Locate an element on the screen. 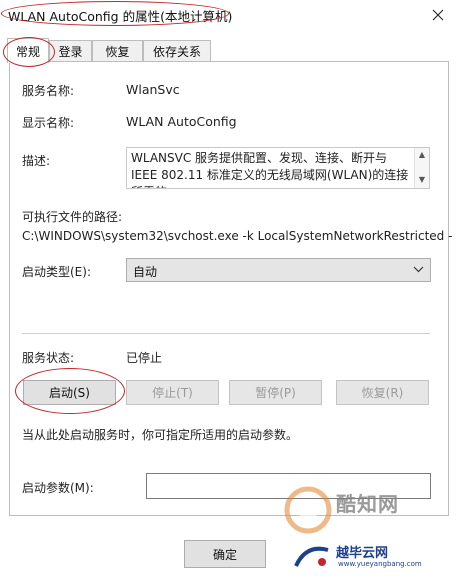 The height and width of the screenshot is (582, 460). start-params-hint: 当从此处启动服务时，你可指定所适用的启动参数。 is located at coordinates (160, 435).